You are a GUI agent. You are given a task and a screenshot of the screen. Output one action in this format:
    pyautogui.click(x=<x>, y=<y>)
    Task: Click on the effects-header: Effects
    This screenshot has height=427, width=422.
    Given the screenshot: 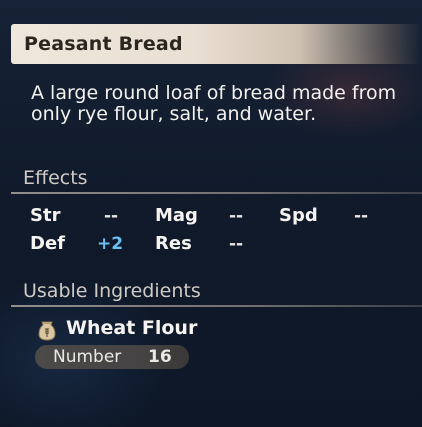 What is the action you would take?
    pyautogui.click(x=55, y=178)
    